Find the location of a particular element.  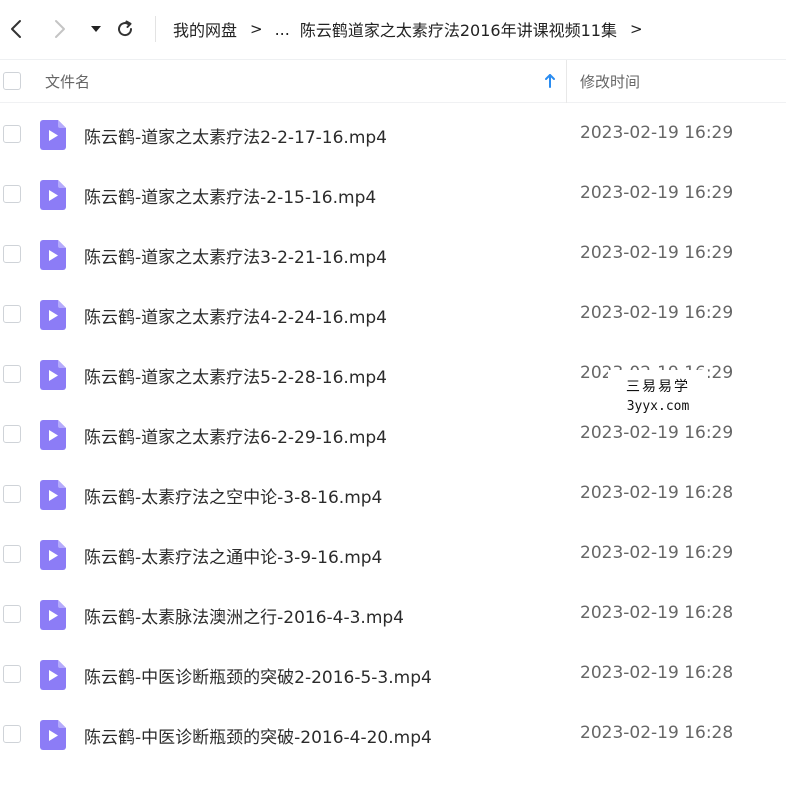

chevron-right-icon is located at coordinates (60, 29).